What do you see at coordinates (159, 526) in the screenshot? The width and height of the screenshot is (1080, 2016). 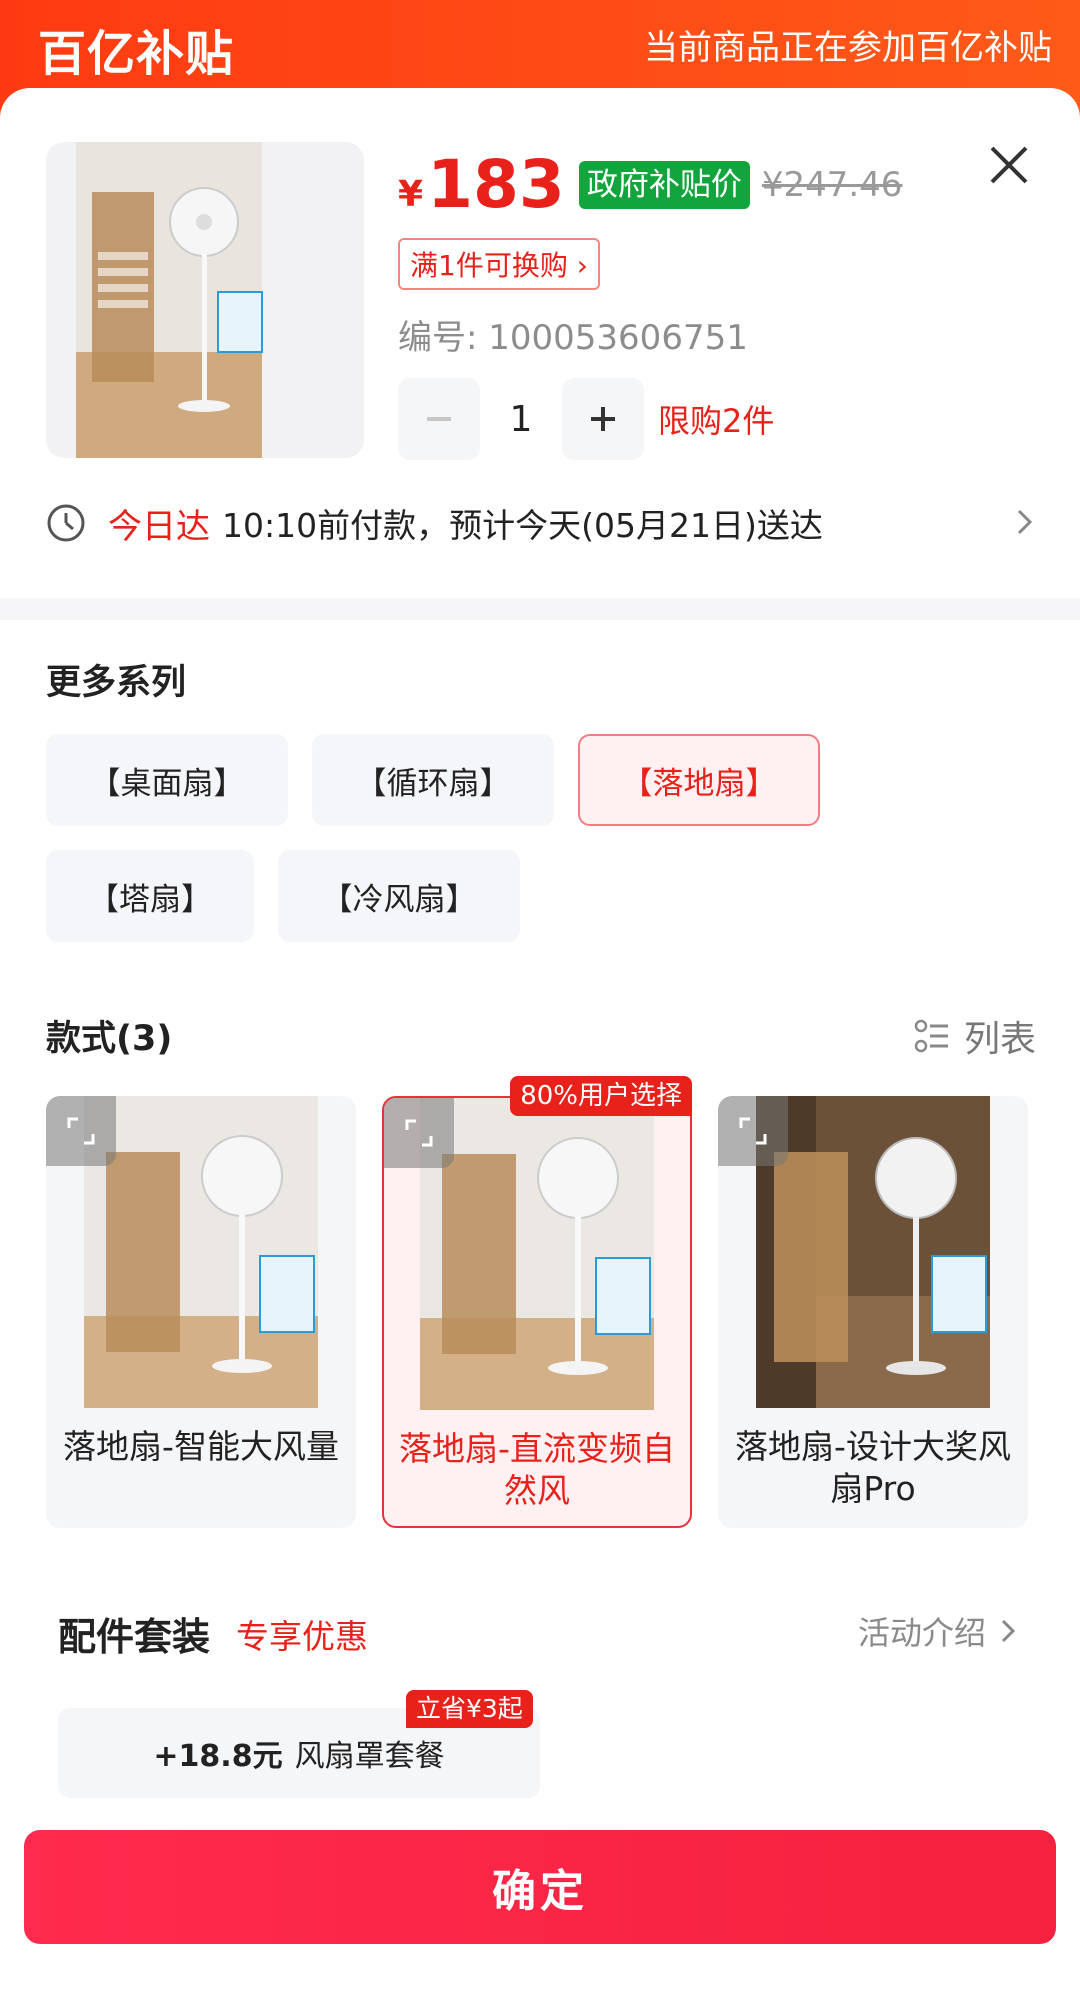 I see `same-day-badge: 今日达` at bounding box center [159, 526].